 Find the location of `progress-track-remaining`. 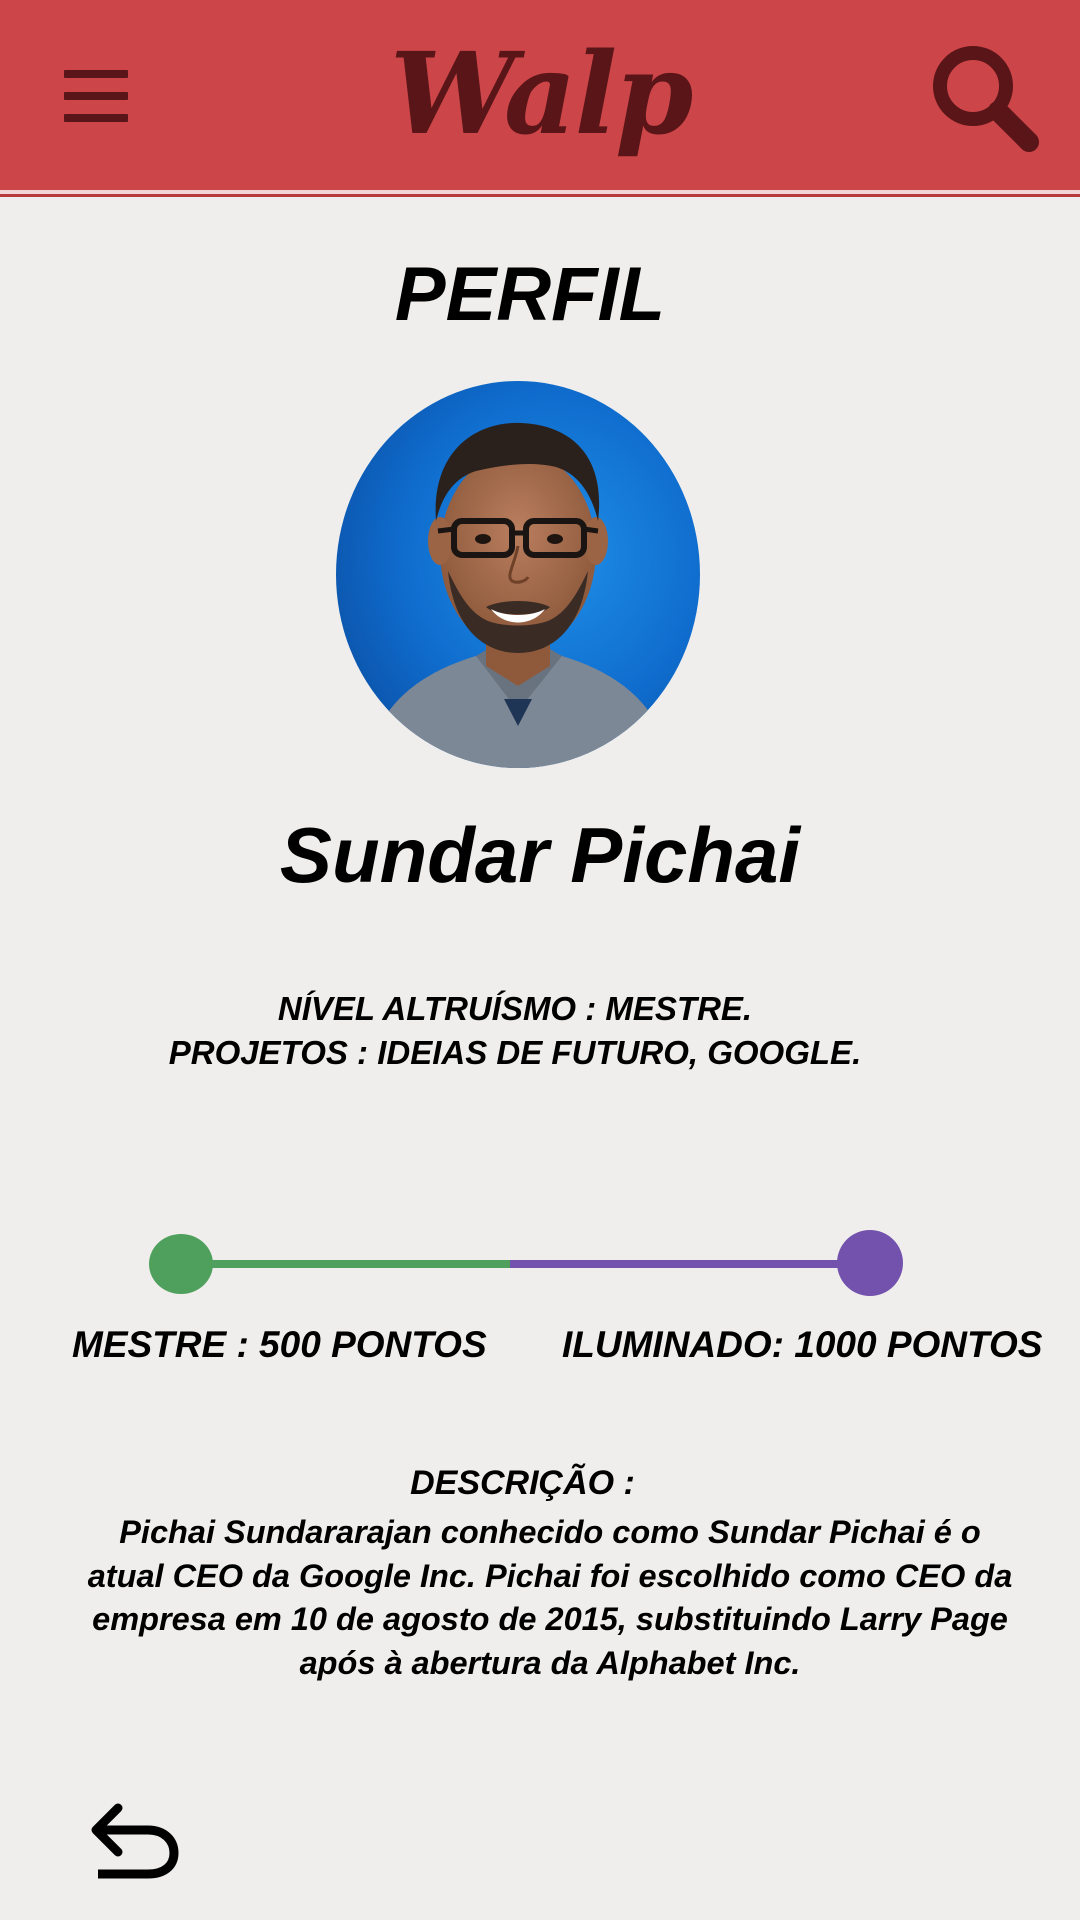

progress-track-remaining is located at coordinates (675, 1264).